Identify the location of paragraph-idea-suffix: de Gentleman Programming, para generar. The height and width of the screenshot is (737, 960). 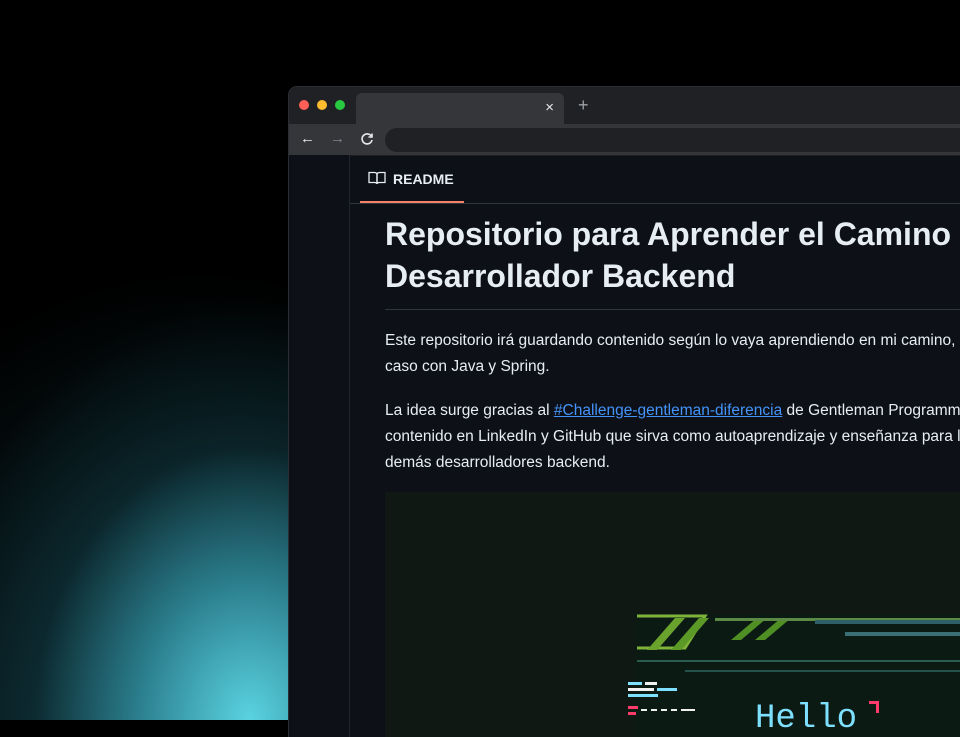
(873, 410).